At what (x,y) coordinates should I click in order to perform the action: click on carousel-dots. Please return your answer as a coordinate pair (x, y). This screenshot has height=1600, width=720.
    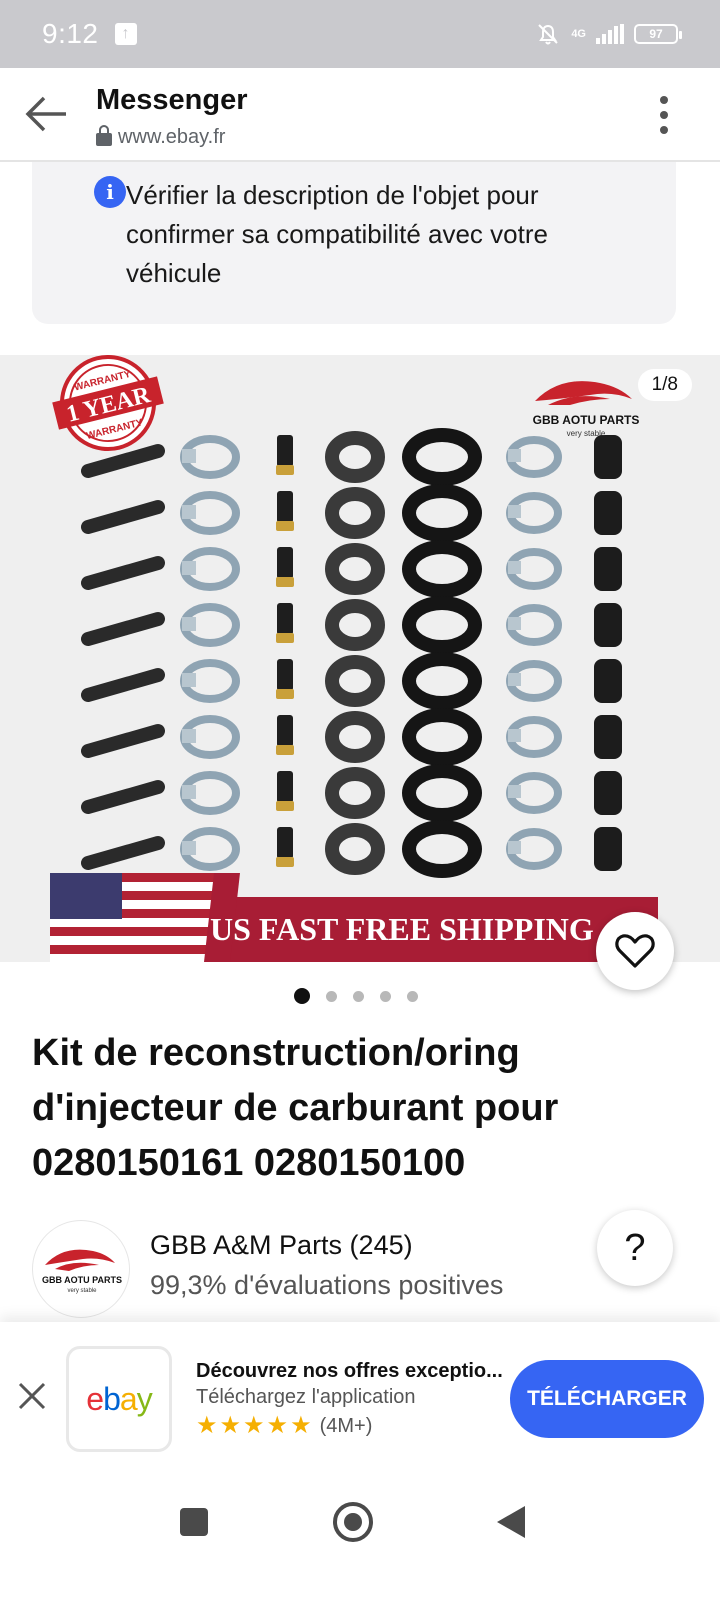
    Looking at the image, I should click on (360, 996).